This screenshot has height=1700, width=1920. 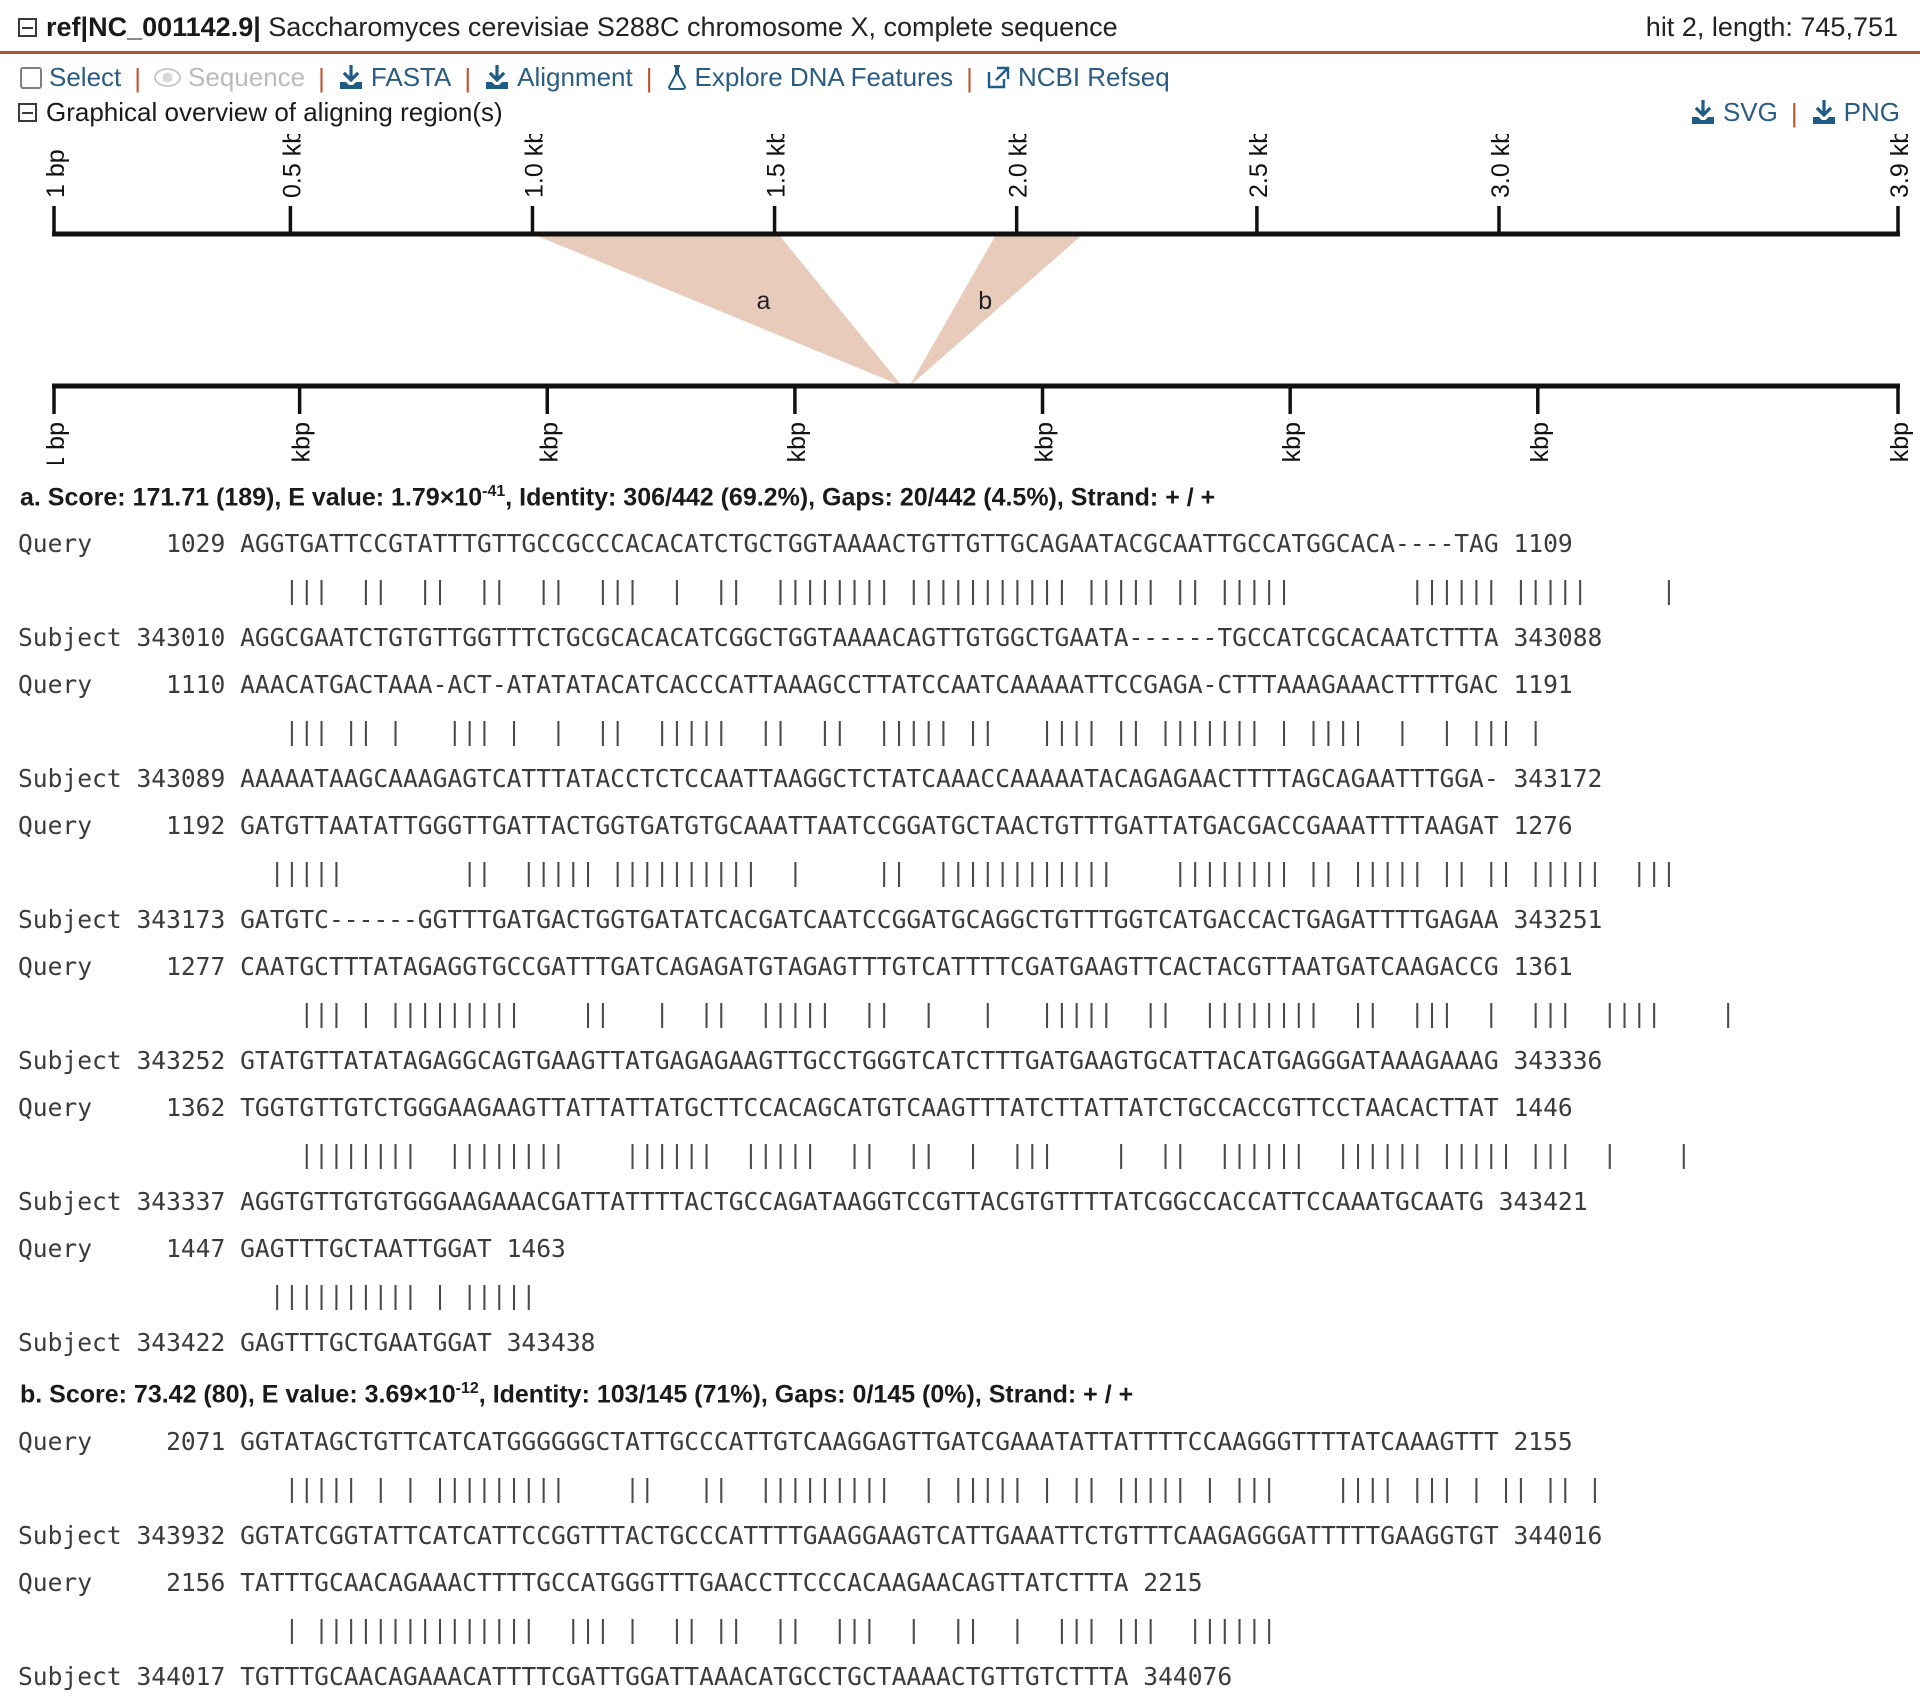 I want to click on hit-length-info: hit 2, length: 745,751, so click(x=1771, y=27).